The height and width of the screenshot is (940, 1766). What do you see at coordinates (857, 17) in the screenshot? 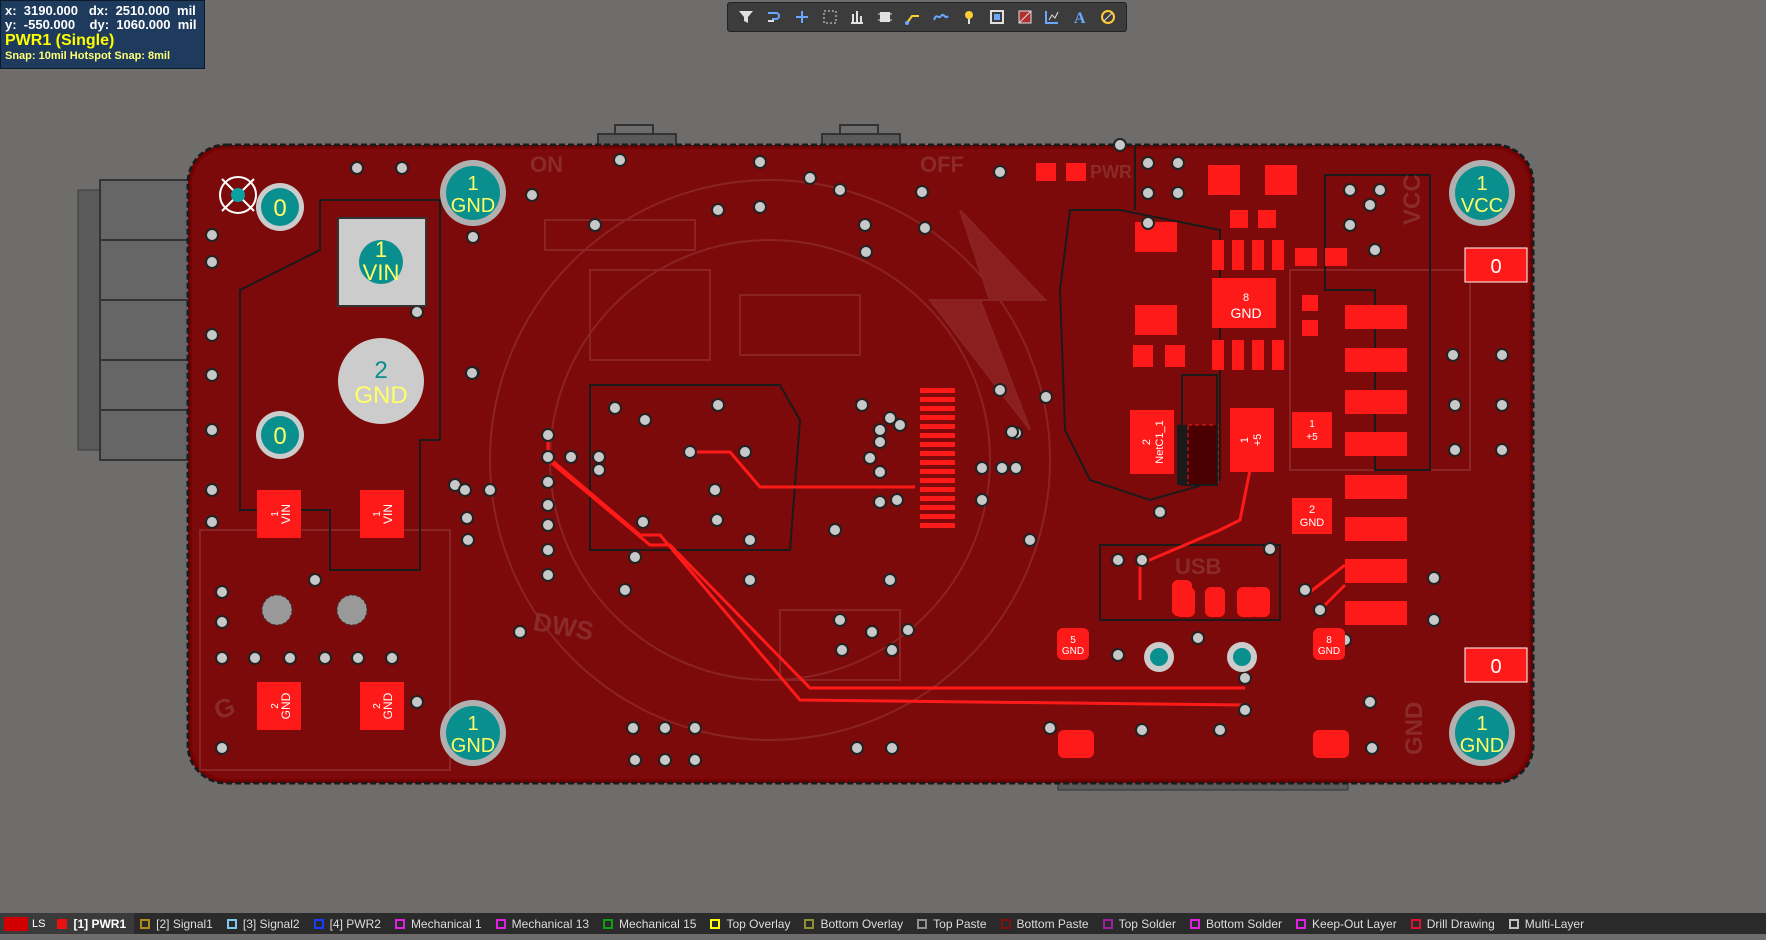
I see `align-icon` at bounding box center [857, 17].